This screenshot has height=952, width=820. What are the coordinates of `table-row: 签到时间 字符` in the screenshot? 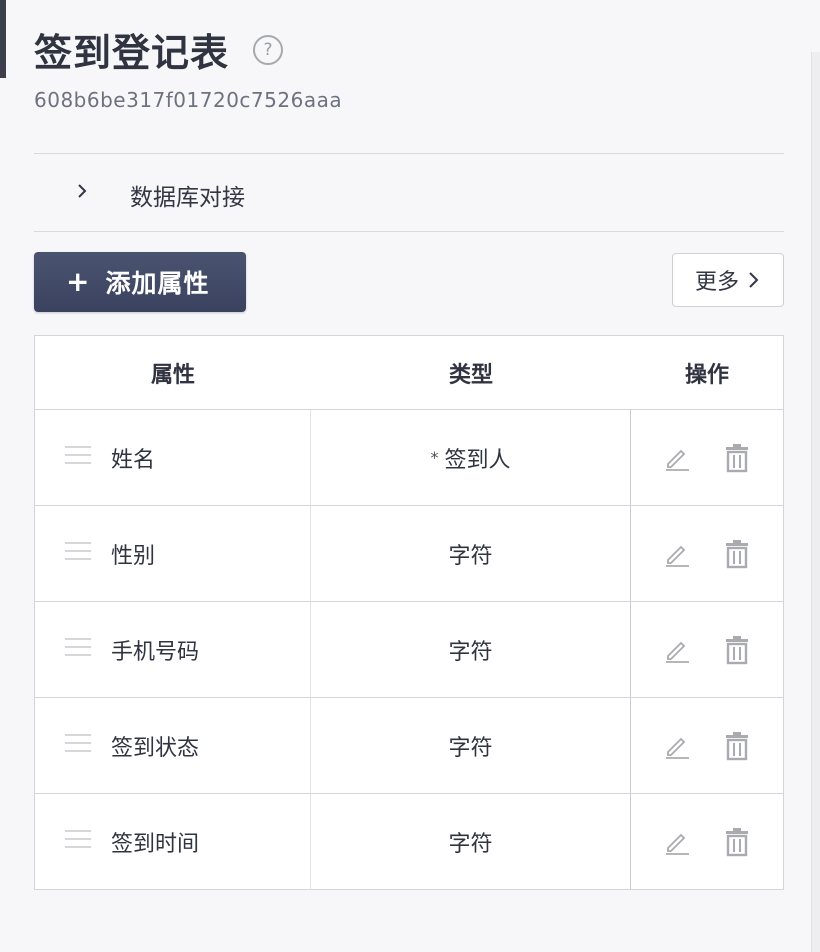 It's located at (409, 841).